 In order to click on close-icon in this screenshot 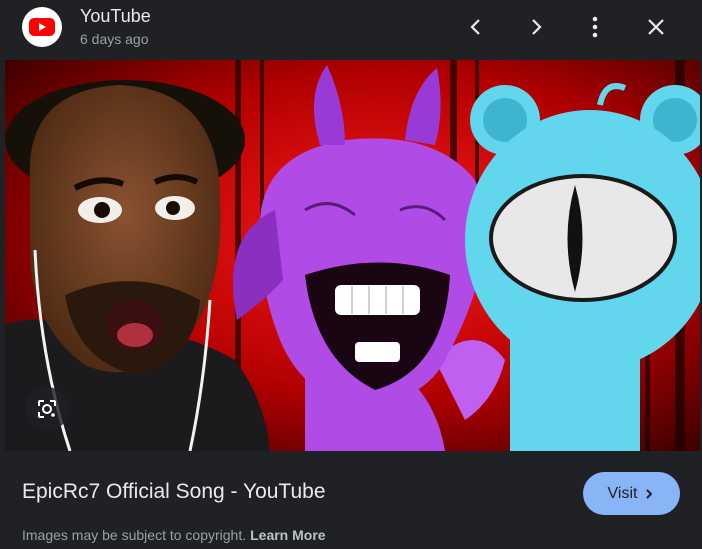, I will do `click(656, 27)`.